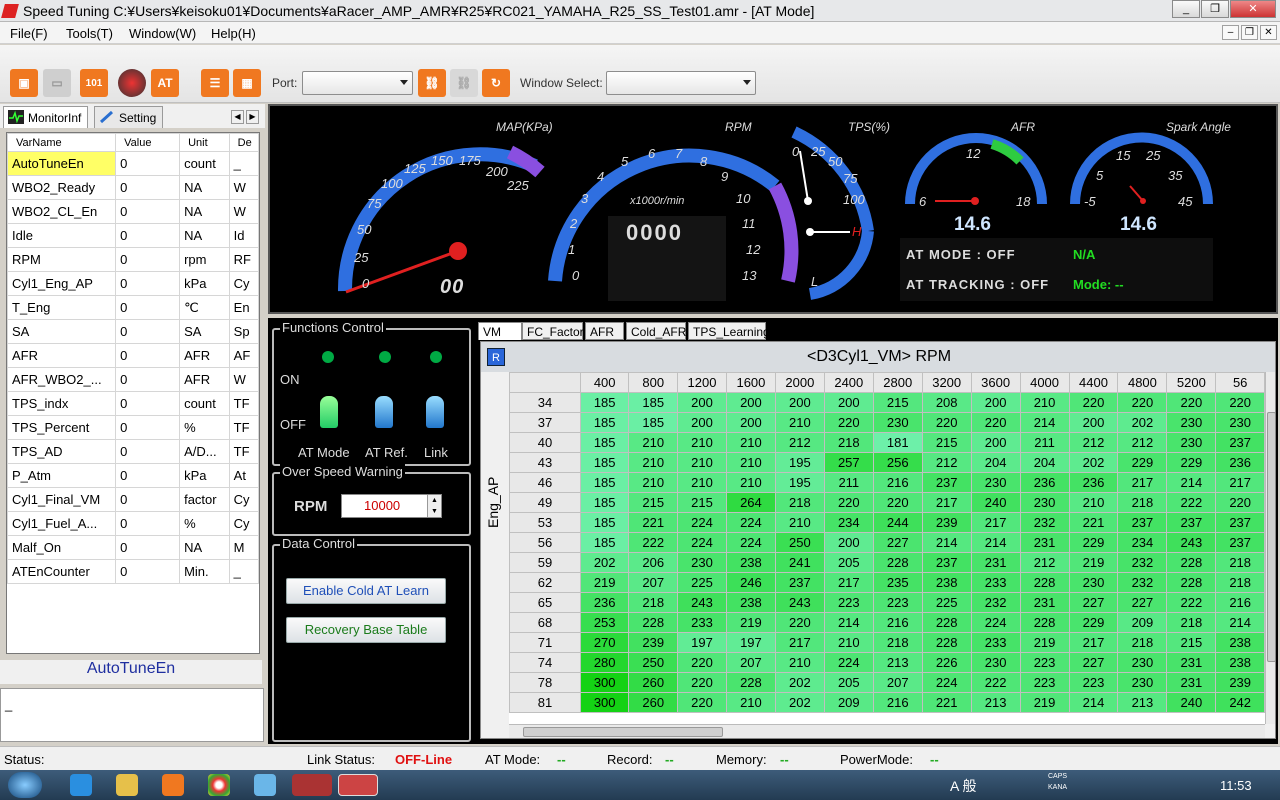  I want to click on menu-tools: Tools(T), so click(89, 33).